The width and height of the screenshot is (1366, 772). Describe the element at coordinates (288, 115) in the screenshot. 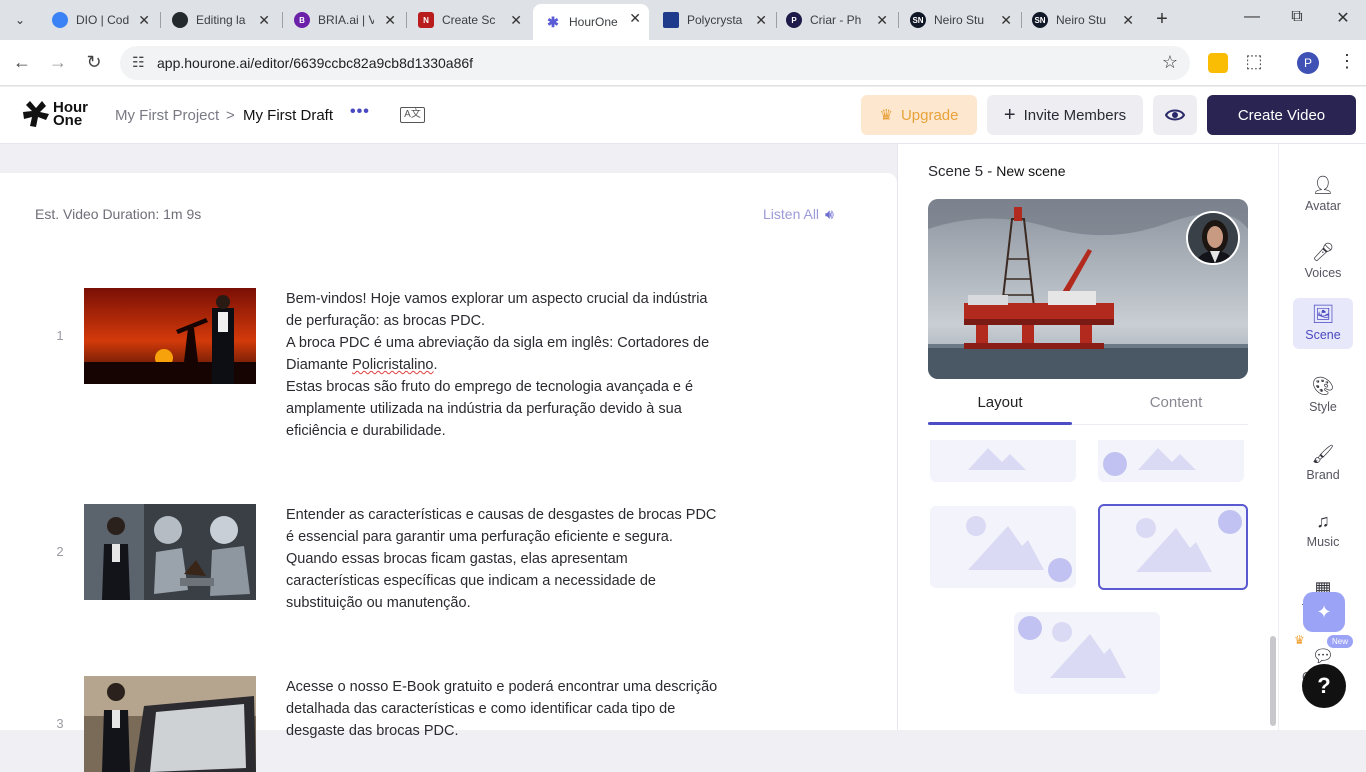

I see `breadcrumb-draft: My First Draft` at that location.